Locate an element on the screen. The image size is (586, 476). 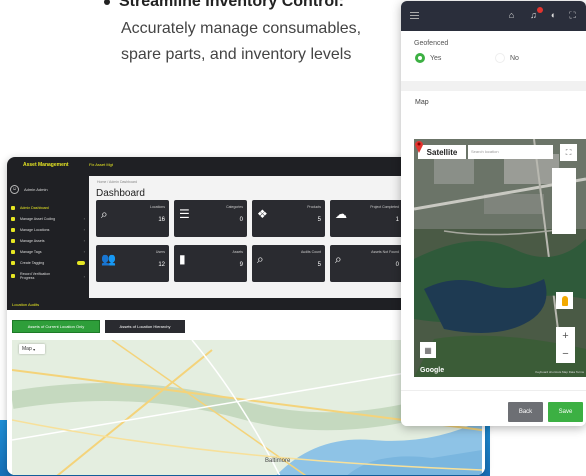
sidebar-item-admin-dashboard: Admin Dashboard is located at coordinates (48, 207).